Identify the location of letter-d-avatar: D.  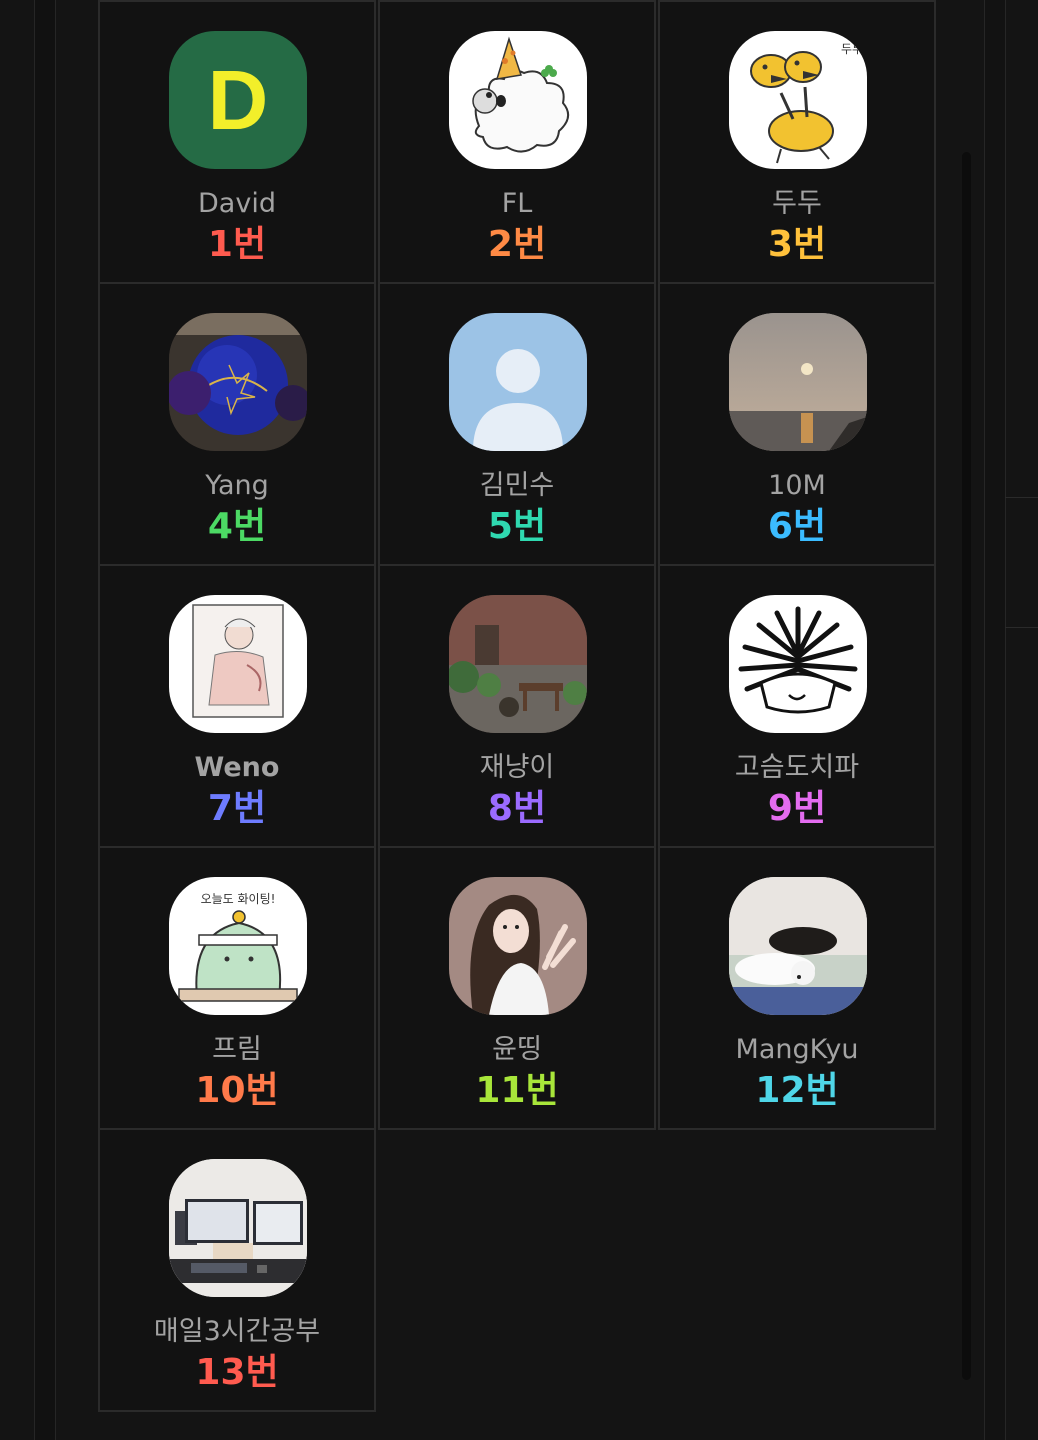
(238, 100).